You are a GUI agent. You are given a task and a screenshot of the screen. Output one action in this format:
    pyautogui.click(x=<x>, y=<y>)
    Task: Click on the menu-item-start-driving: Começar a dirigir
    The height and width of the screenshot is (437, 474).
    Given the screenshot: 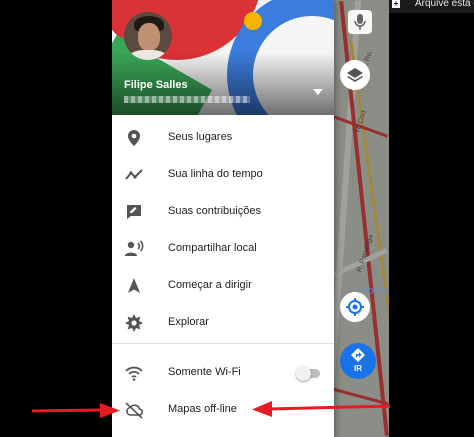 What is the action you would take?
    pyautogui.click(x=223, y=286)
    